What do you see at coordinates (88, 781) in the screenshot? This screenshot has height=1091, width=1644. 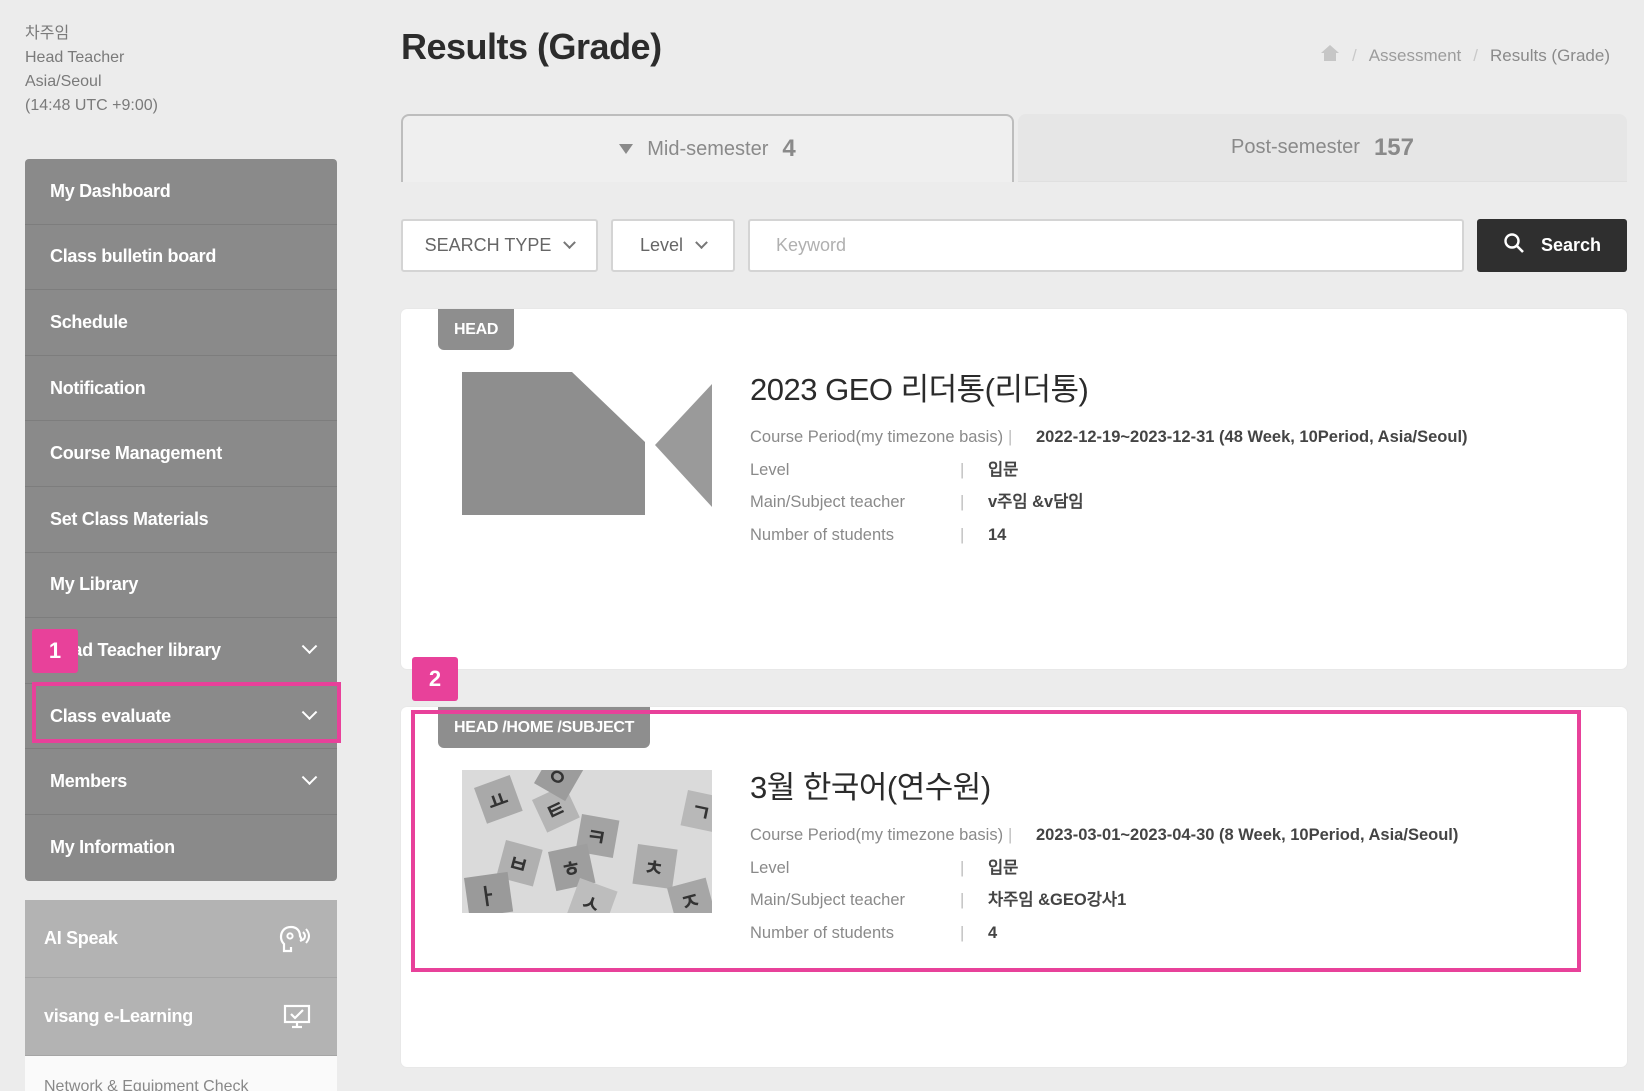 I see `sidebar-item-label: Members` at bounding box center [88, 781].